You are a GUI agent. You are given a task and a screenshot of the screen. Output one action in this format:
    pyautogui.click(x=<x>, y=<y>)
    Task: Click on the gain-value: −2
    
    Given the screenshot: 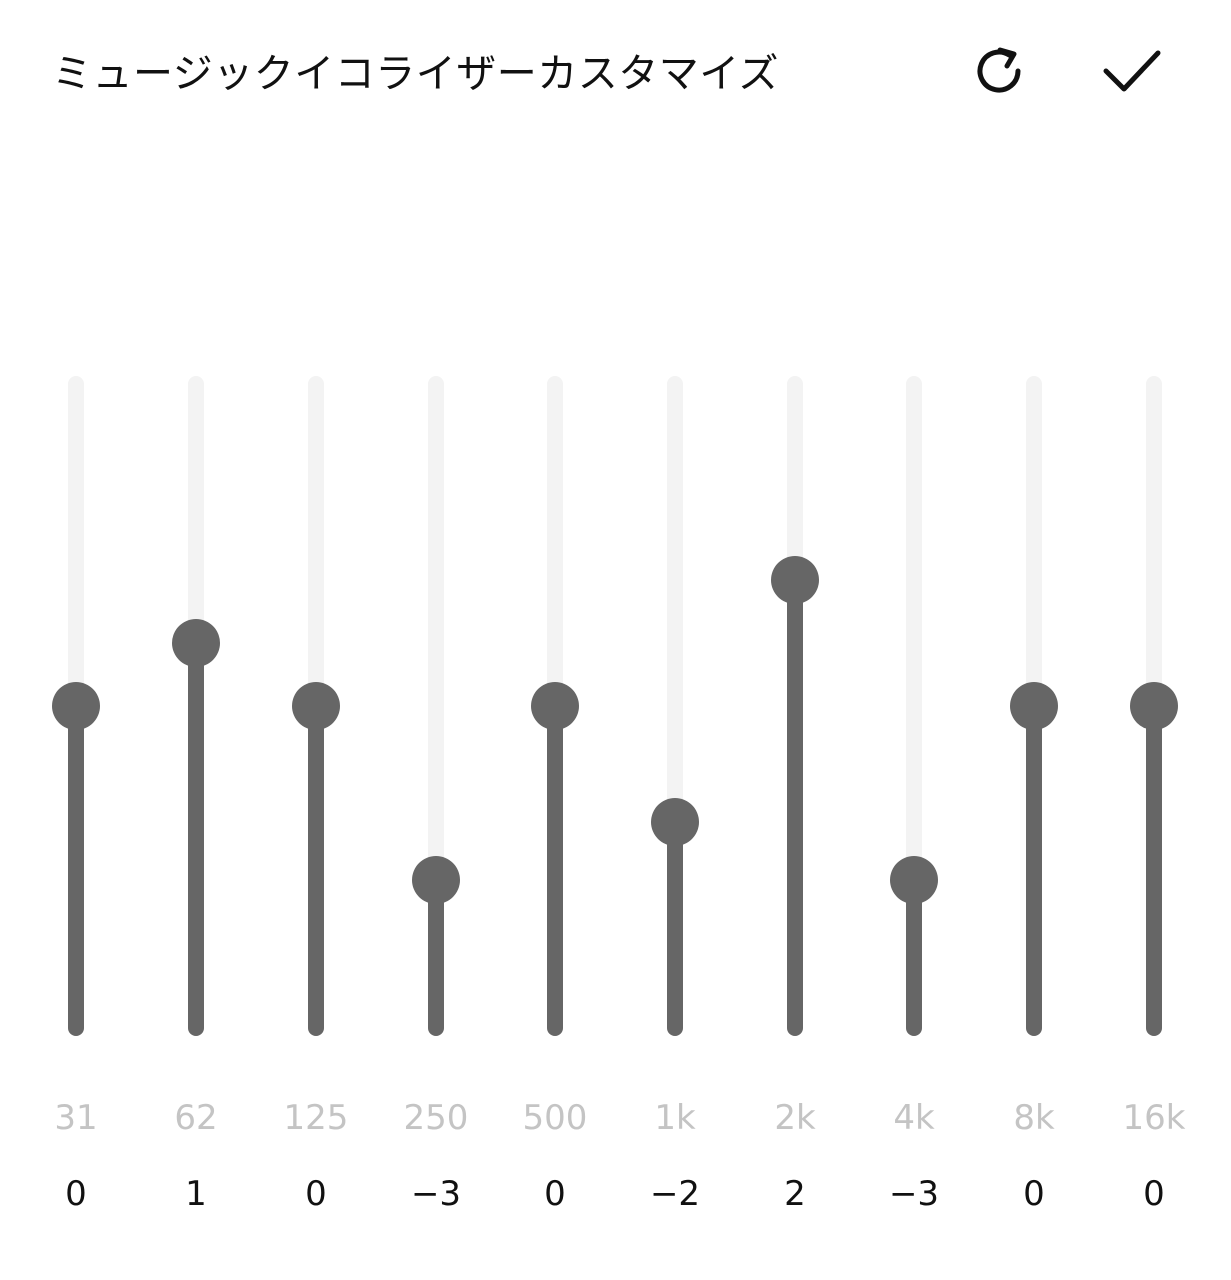 What is the action you would take?
    pyautogui.click(x=675, y=1194)
    